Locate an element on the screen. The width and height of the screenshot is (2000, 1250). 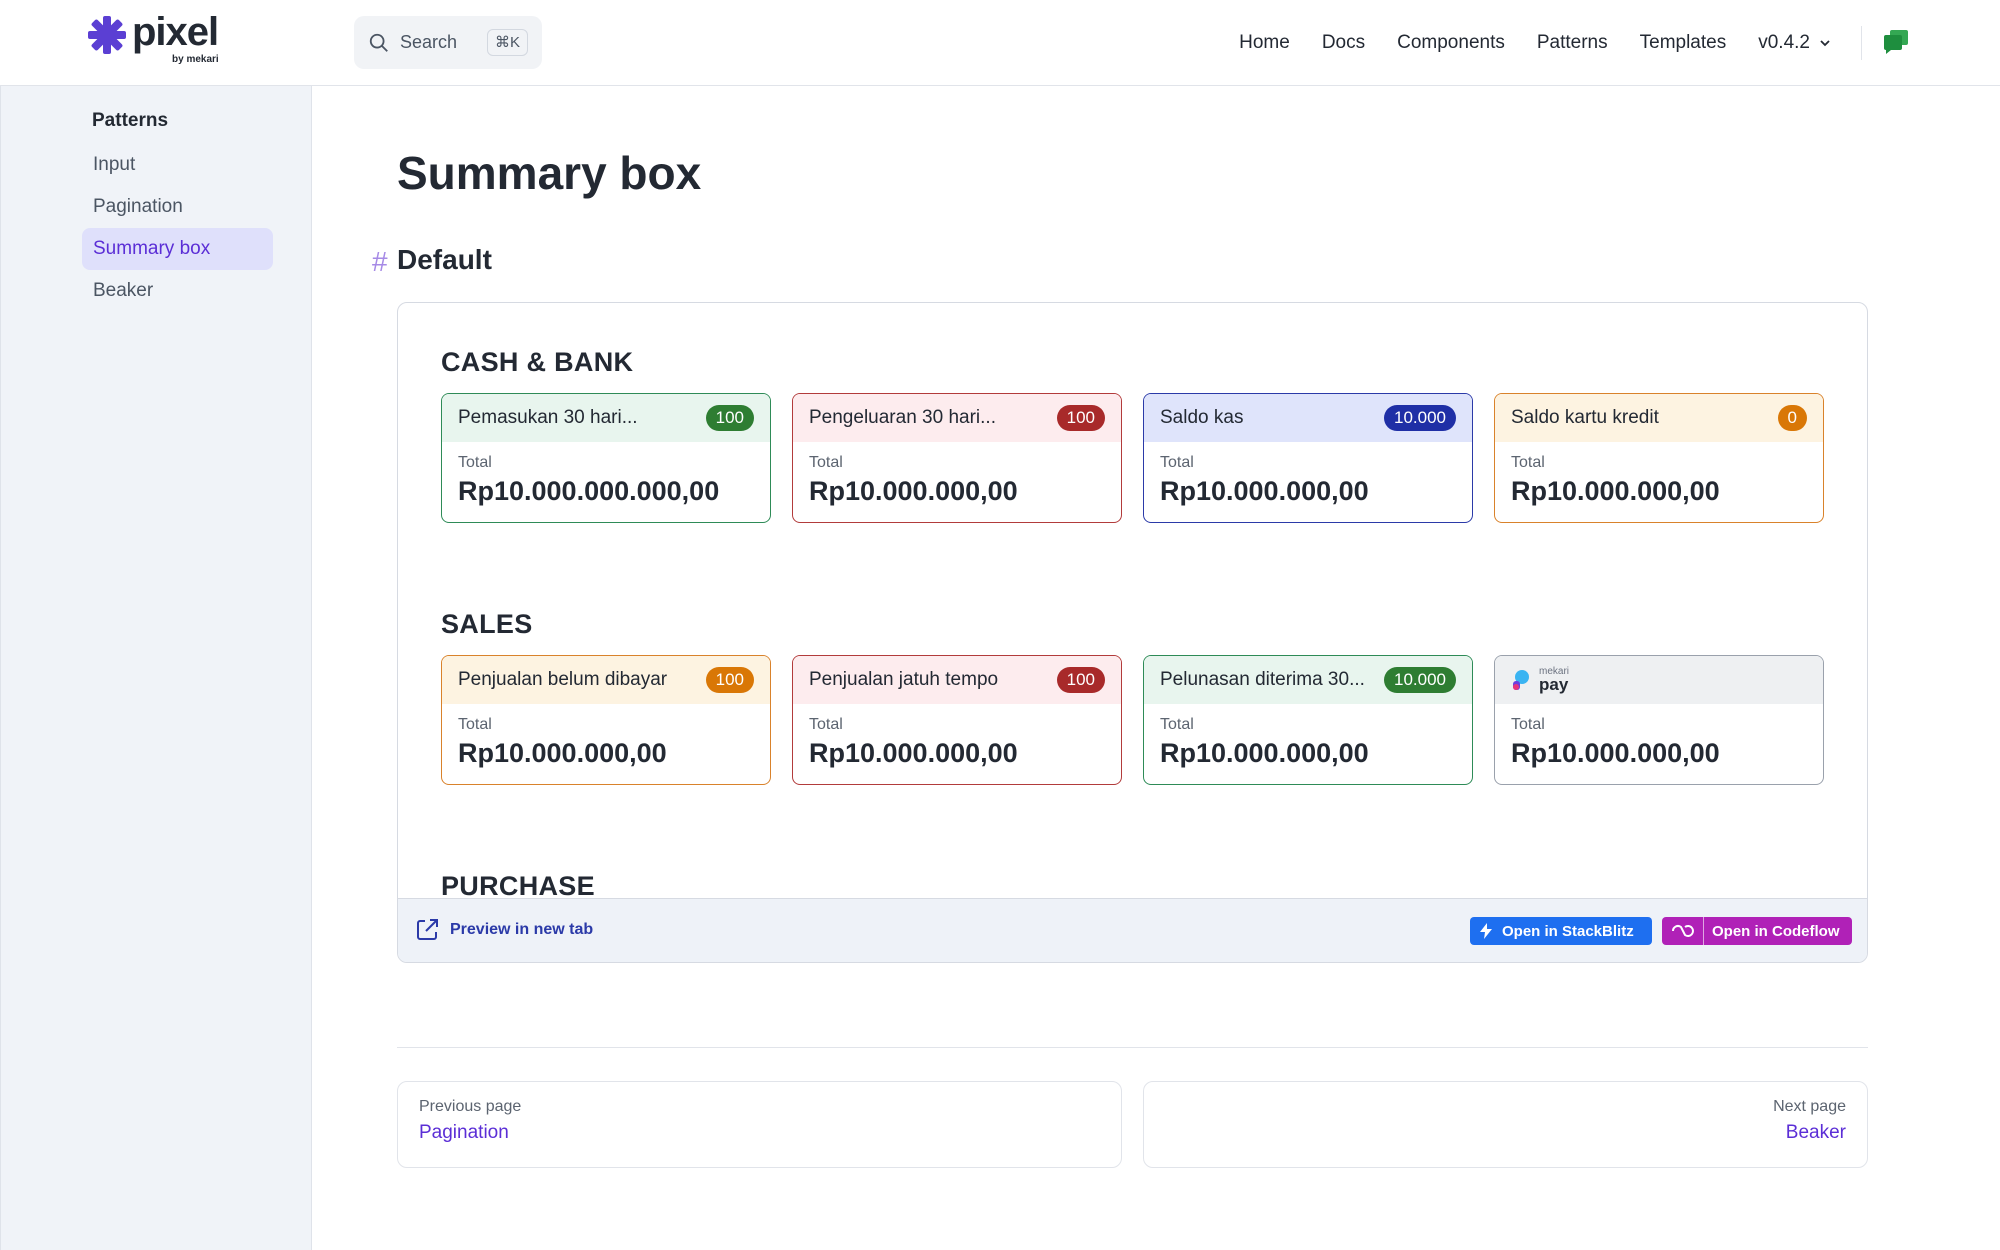
nav-docs: Docs is located at coordinates (1343, 43).